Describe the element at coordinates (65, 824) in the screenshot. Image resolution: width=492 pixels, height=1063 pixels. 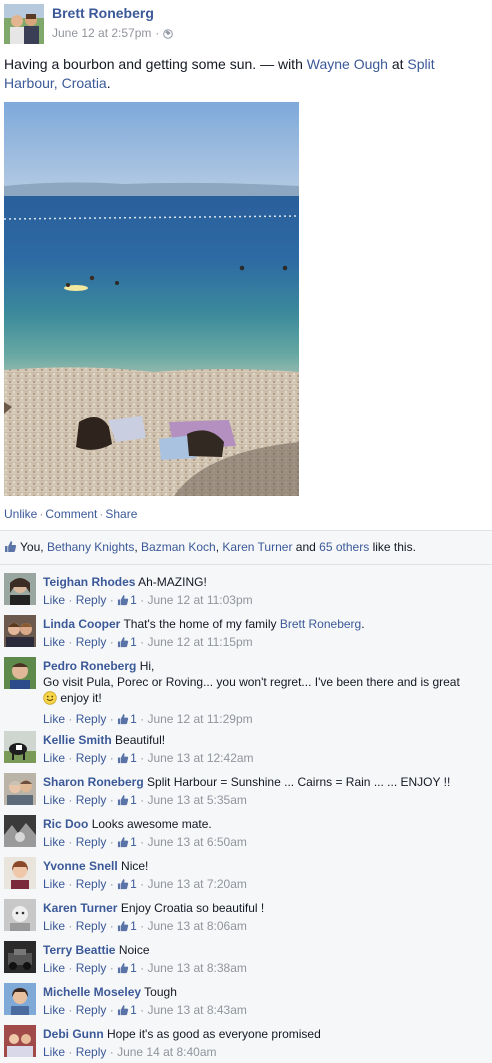
I see `commenter-name: Ric Doo` at that location.